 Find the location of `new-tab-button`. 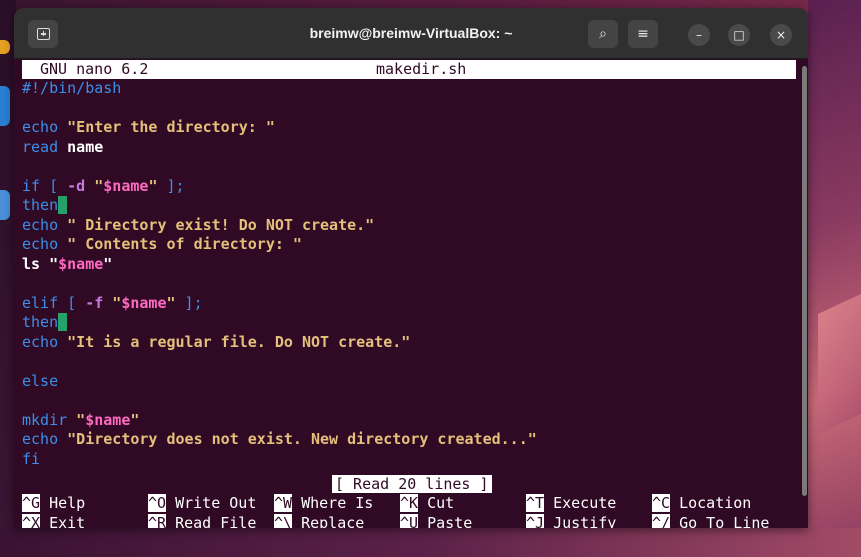

new-tab-button is located at coordinates (43, 34).